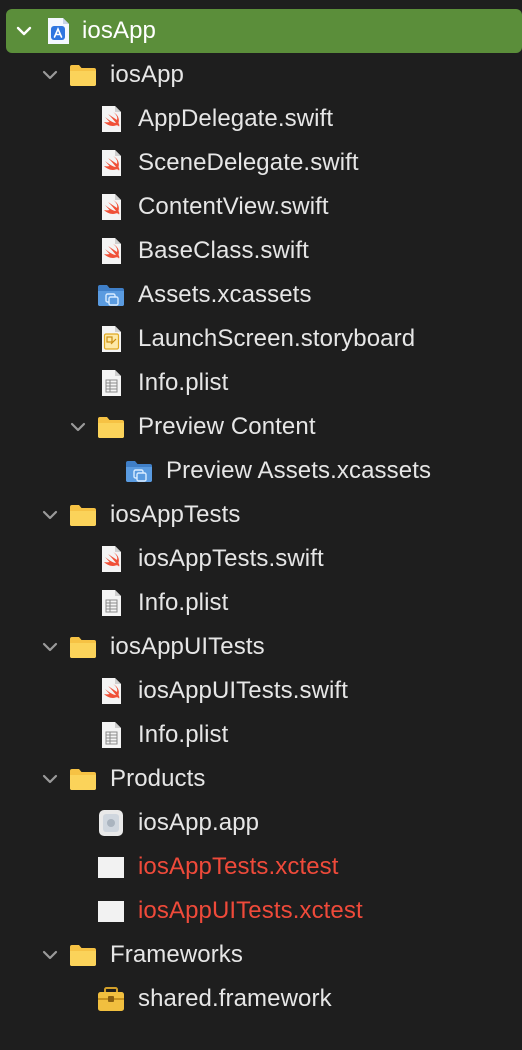  Describe the element at coordinates (261, 515) in the screenshot. I see `group-row-iosAppTests: iosAppTests` at that location.